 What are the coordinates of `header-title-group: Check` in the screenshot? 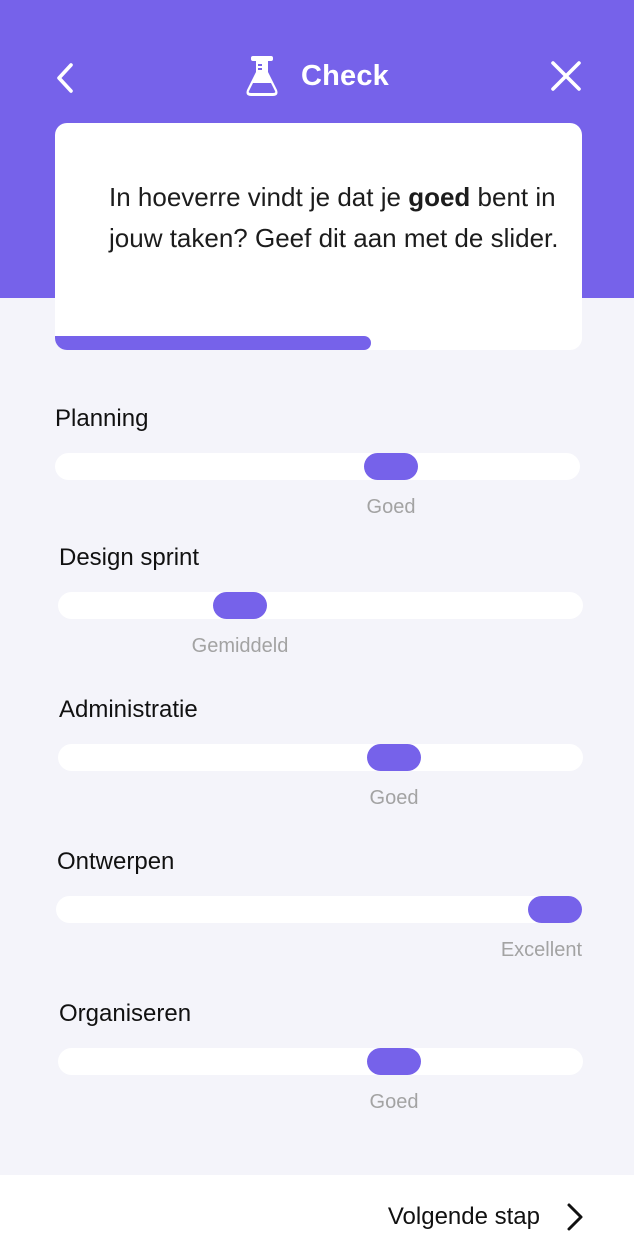 It's located at (317, 76).